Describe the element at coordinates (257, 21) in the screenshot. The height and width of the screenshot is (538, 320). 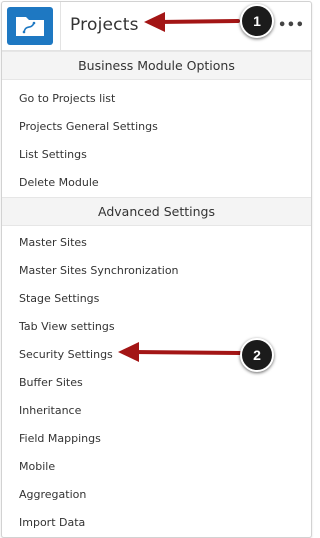
I see `callout-badge-1: 1` at that location.